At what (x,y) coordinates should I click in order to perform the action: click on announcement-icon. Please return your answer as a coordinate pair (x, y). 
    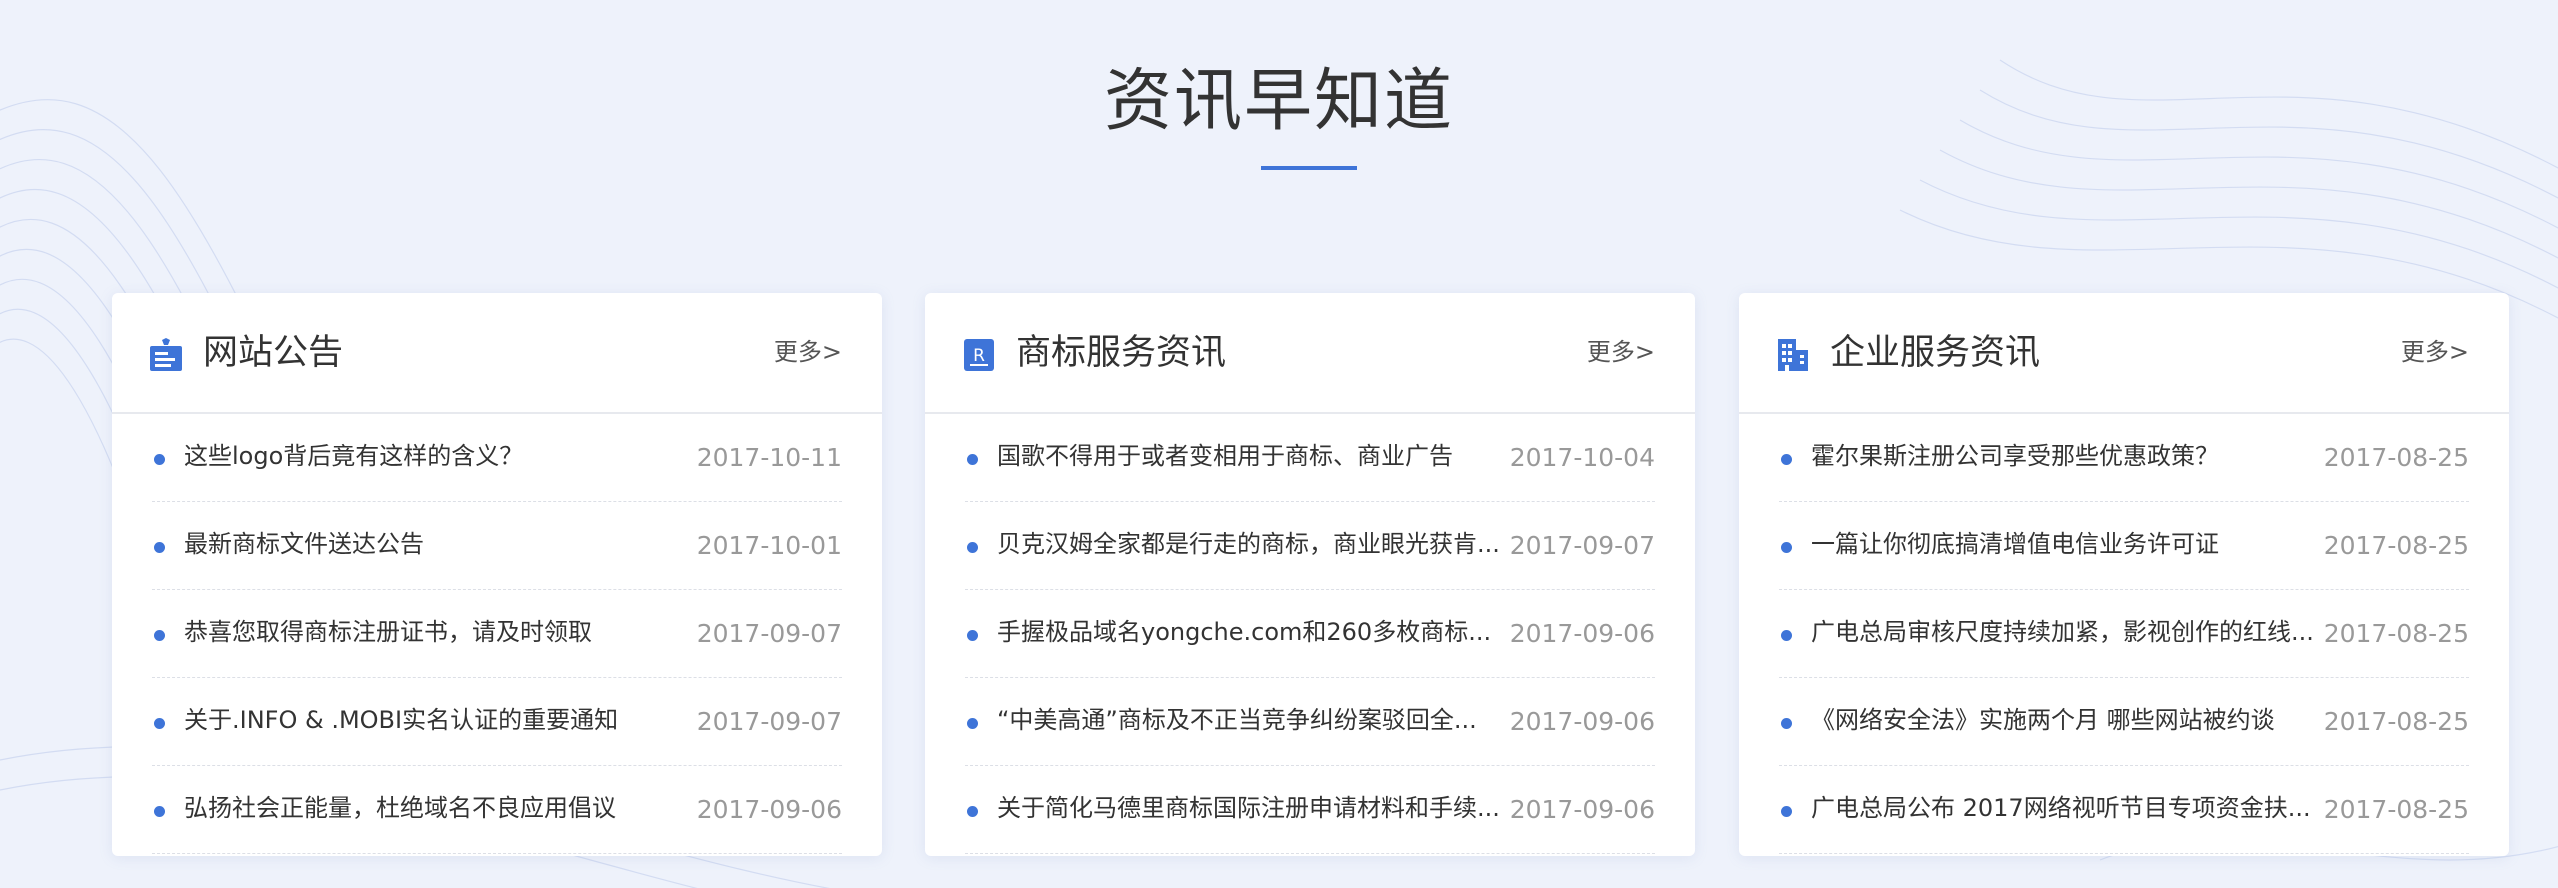
    Looking at the image, I should click on (166, 354).